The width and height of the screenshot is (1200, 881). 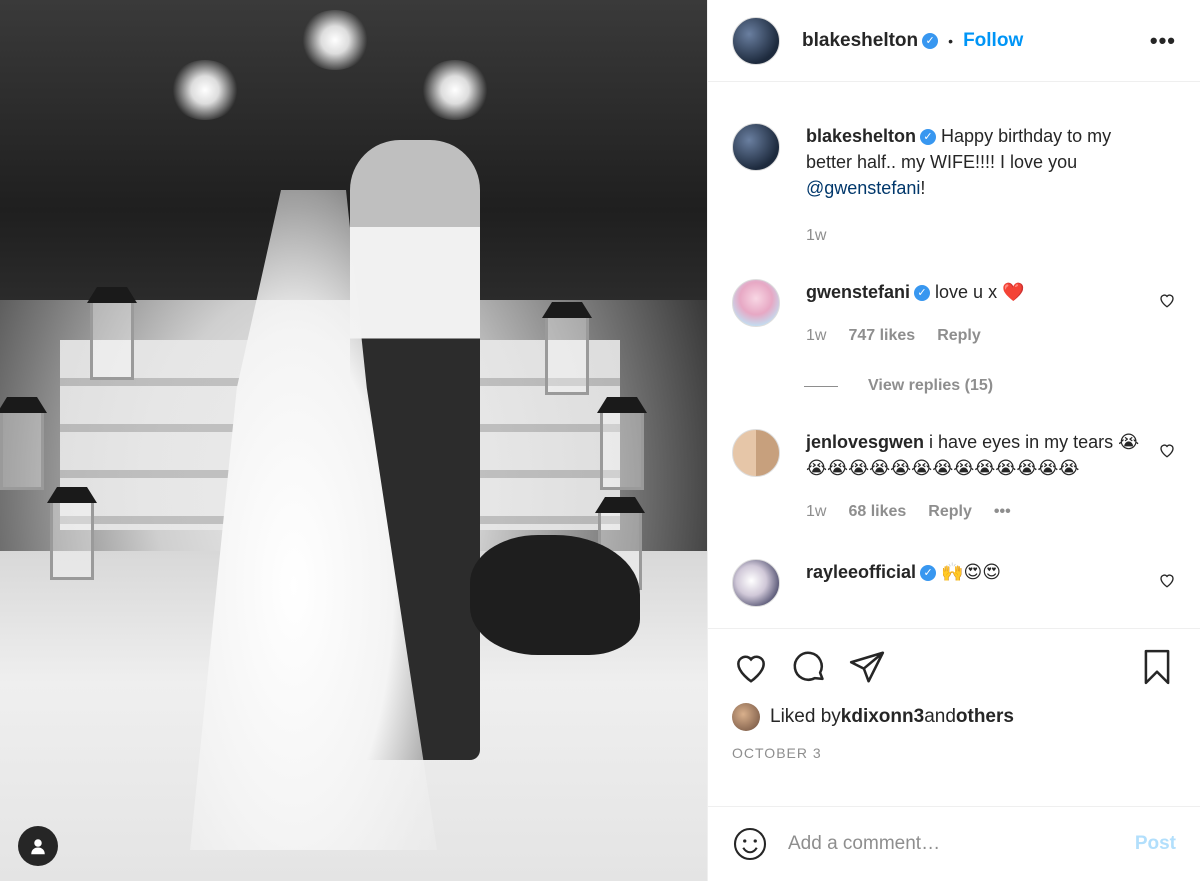 I want to click on view-replies-line, so click(x=821, y=386).